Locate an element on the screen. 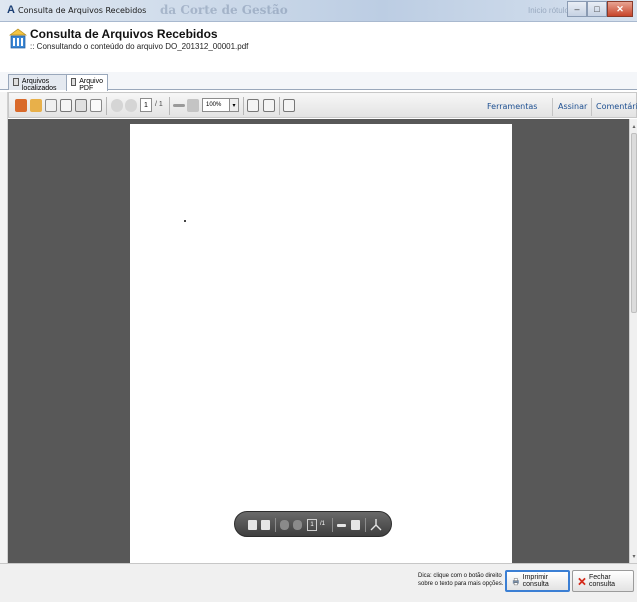  tools-link: Ferramentas is located at coordinates (512, 106).